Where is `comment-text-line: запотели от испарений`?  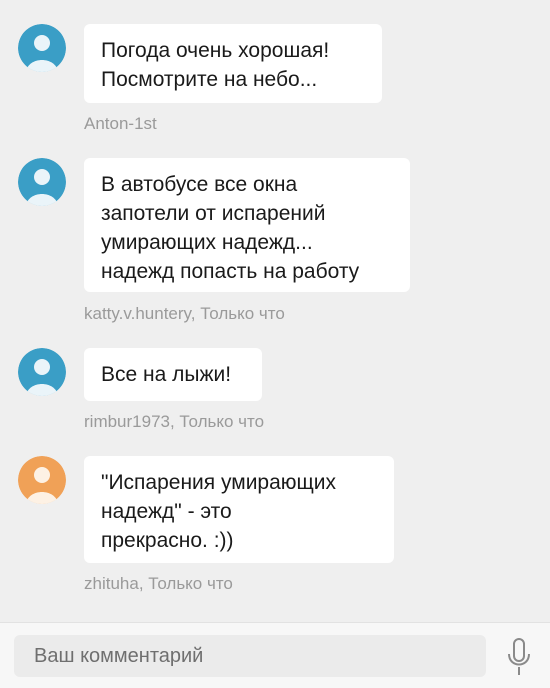
comment-text-line: запотели от испарений is located at coordinates (213, 213).